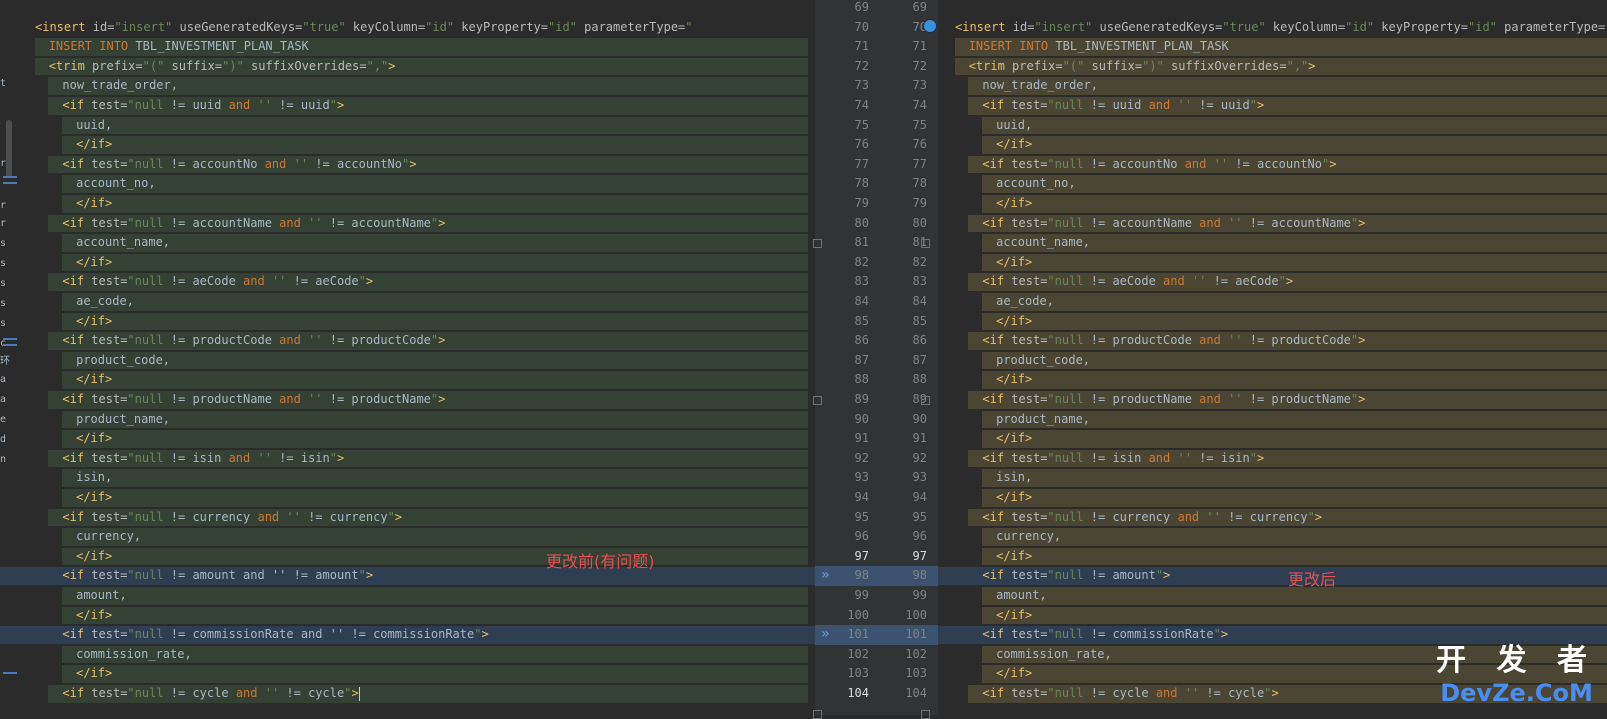 The width and height of the screenshot is (1607, 719). What do you see at coordinates (1272, 184) in the screenshot?
I see `right-code-line: account_no,` at bounding box center [1272, 184].